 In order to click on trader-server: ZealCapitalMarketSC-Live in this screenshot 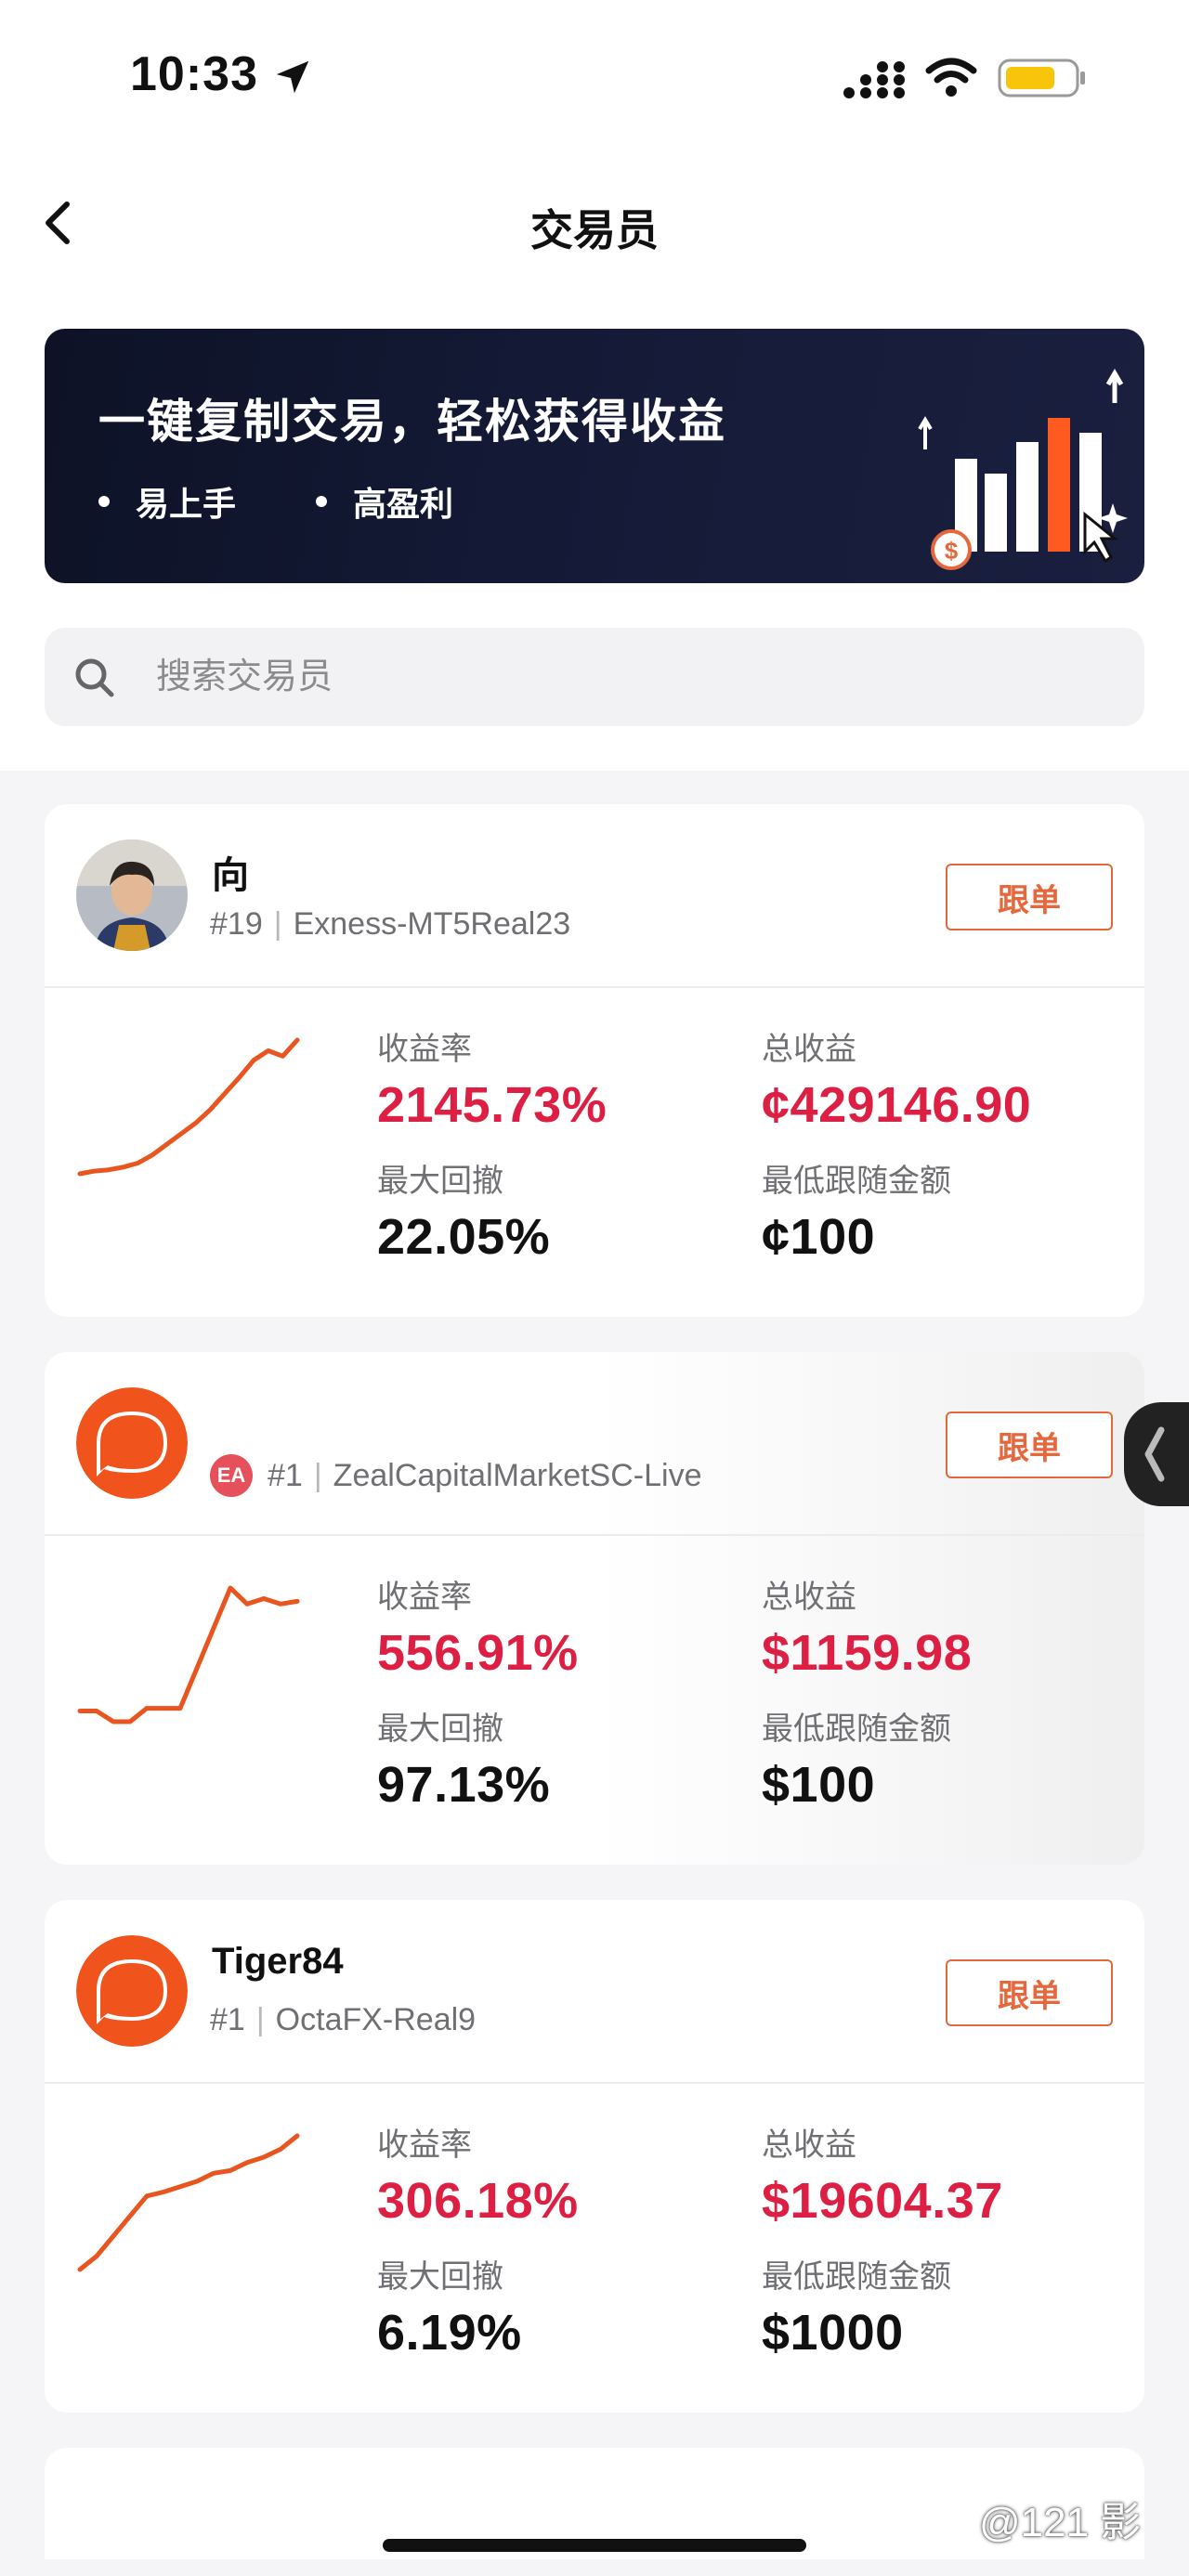, I will do `click(517, 1475)`.